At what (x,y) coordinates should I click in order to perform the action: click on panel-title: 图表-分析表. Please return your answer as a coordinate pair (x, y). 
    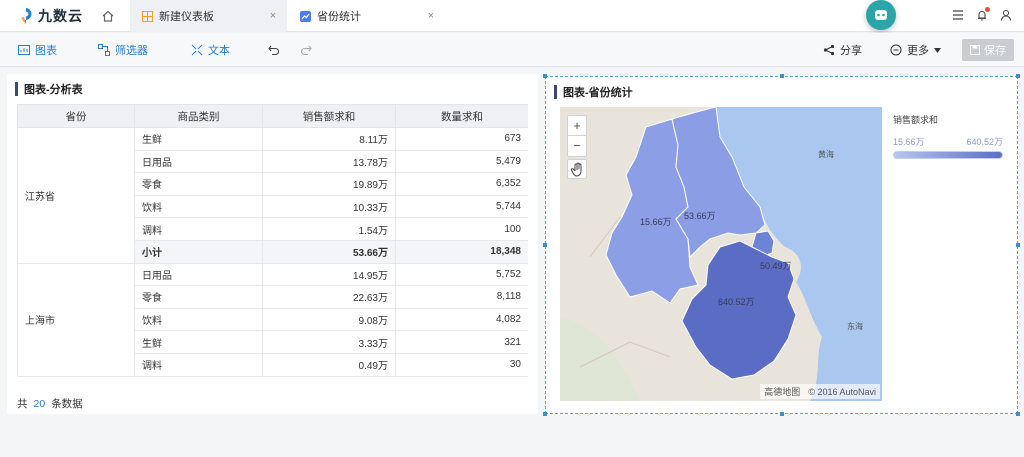
    Looking at the image, I should click on (49, 89).